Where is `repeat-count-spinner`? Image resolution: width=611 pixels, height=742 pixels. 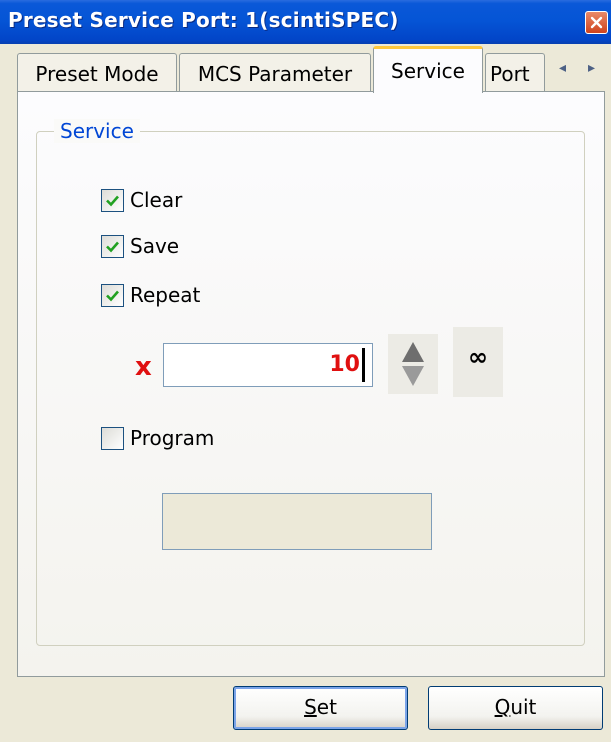 repeat-count-spinner is located at coordinates (413, 364).